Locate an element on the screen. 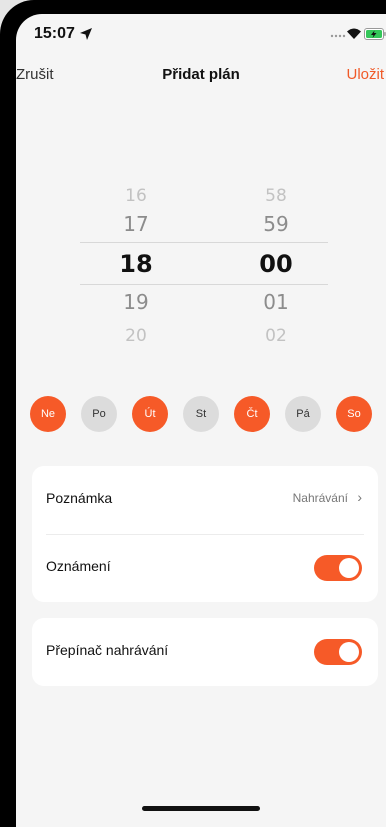 The height and width of the screenshot is (827, 386). recording-toggle is located at coordinates (338, 652).